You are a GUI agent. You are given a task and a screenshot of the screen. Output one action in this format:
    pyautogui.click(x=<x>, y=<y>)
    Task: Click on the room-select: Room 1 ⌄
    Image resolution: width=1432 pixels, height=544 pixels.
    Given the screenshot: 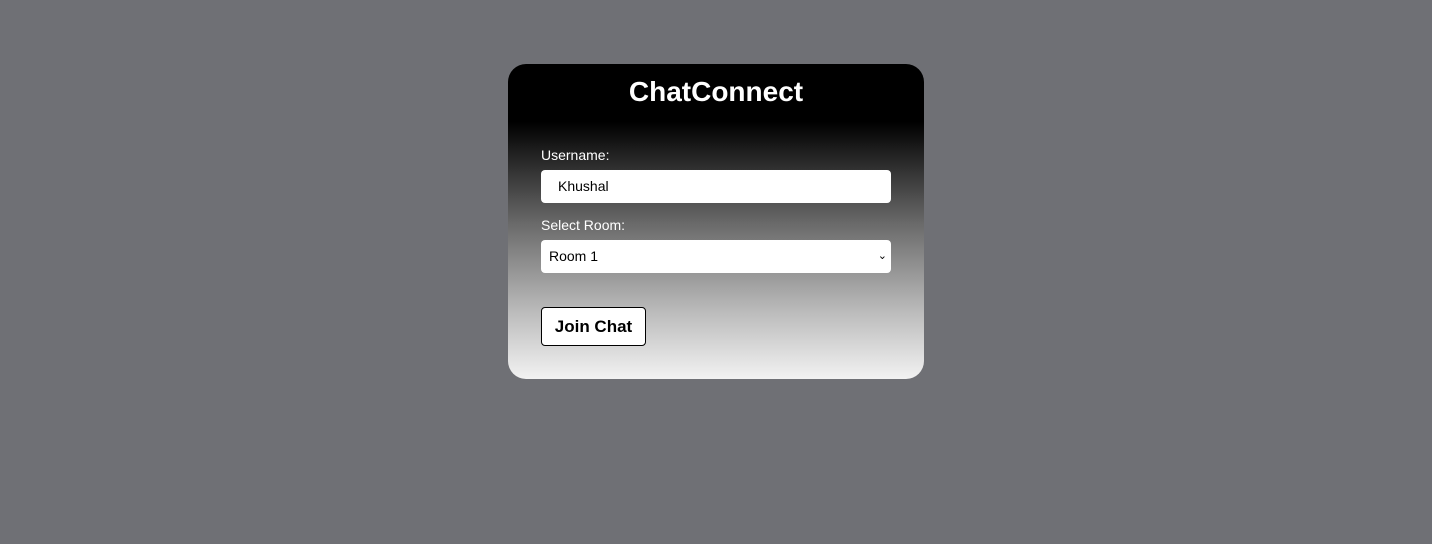 What is the action you would take?
    pyautogui.click(x=716, y=256)
    